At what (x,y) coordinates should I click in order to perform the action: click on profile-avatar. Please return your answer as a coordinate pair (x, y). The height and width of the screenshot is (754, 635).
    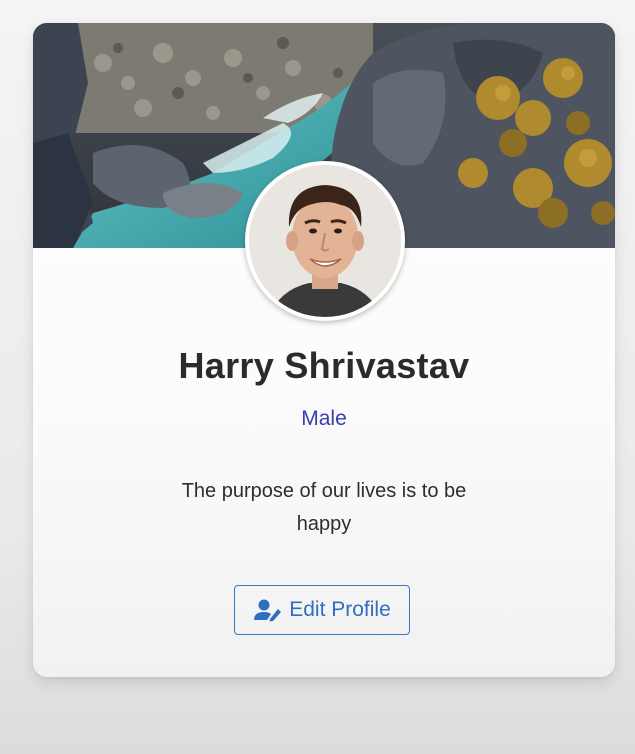
    Looking at the image, I should click on (325, 241).